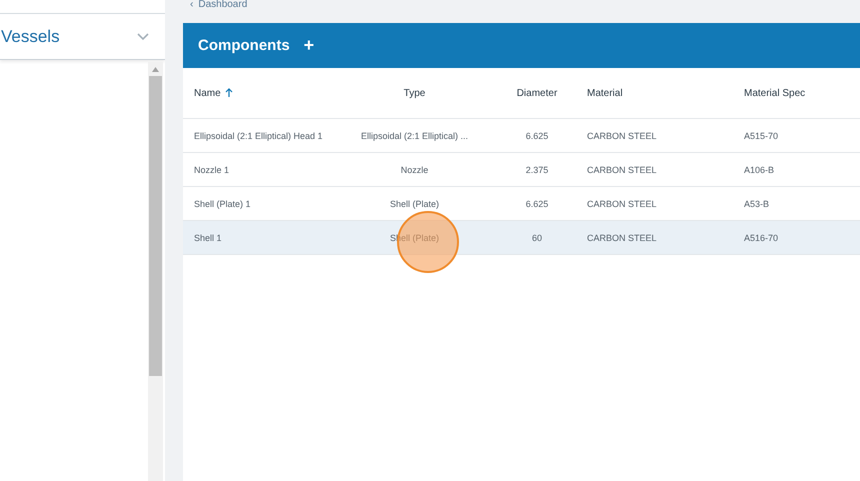  What do you see at coordinates (757, 203) in the screenshot?
I see `table-cell: A53-B` at bounding box center [757, 203].